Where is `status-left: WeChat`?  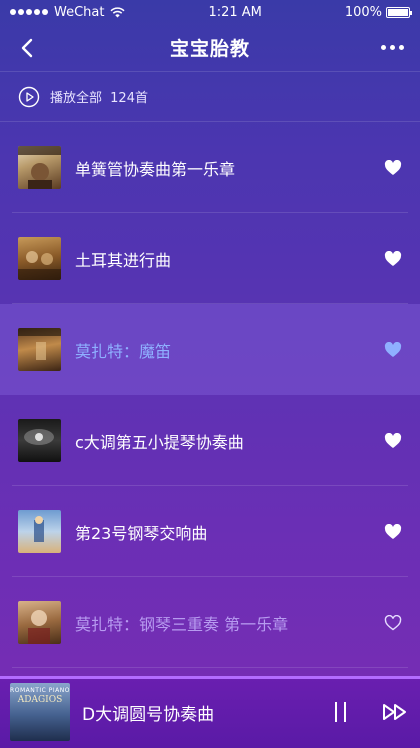
status-left: WeChat is located at coordinates (68, 12).